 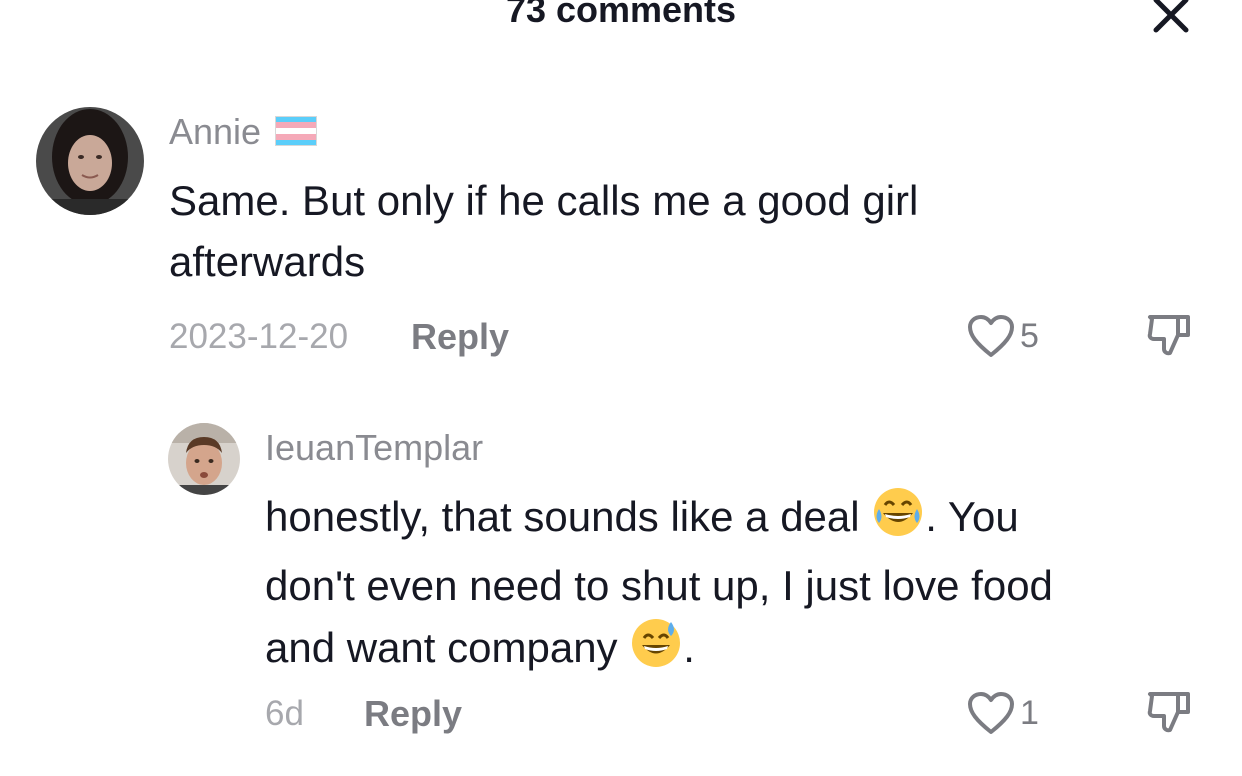 What do you see at coordinates (972, 516) in the screenshot?
I see `comment-fragment: . You` at bounding box center [972, 516].